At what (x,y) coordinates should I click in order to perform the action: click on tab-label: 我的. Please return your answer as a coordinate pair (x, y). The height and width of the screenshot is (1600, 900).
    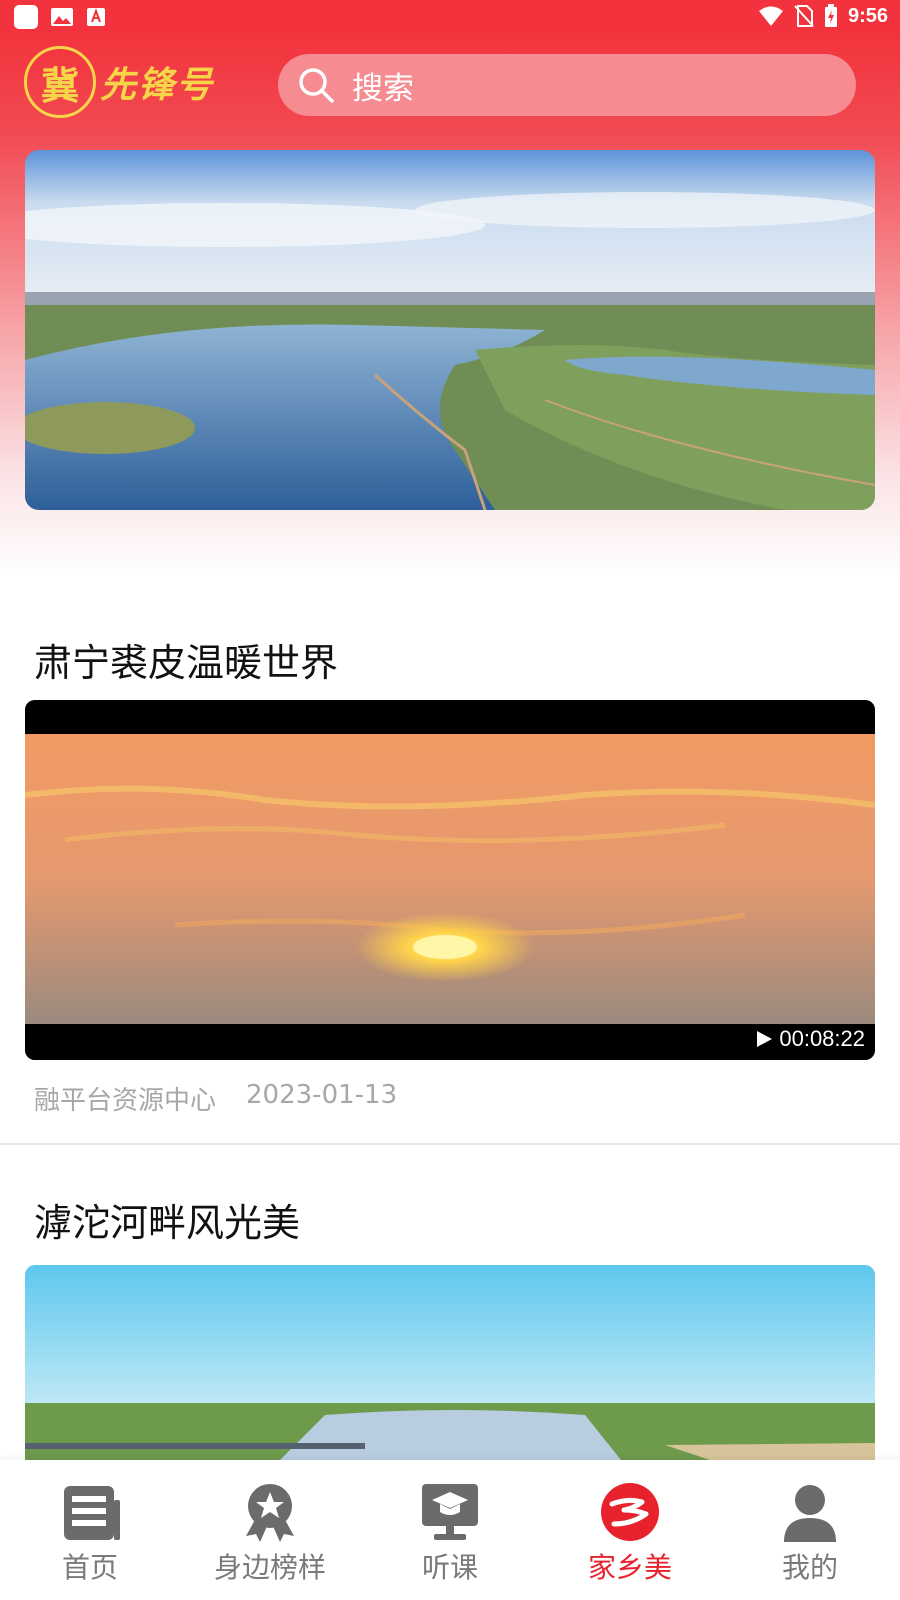
    Looking at the image, I should click on (809, 1567).